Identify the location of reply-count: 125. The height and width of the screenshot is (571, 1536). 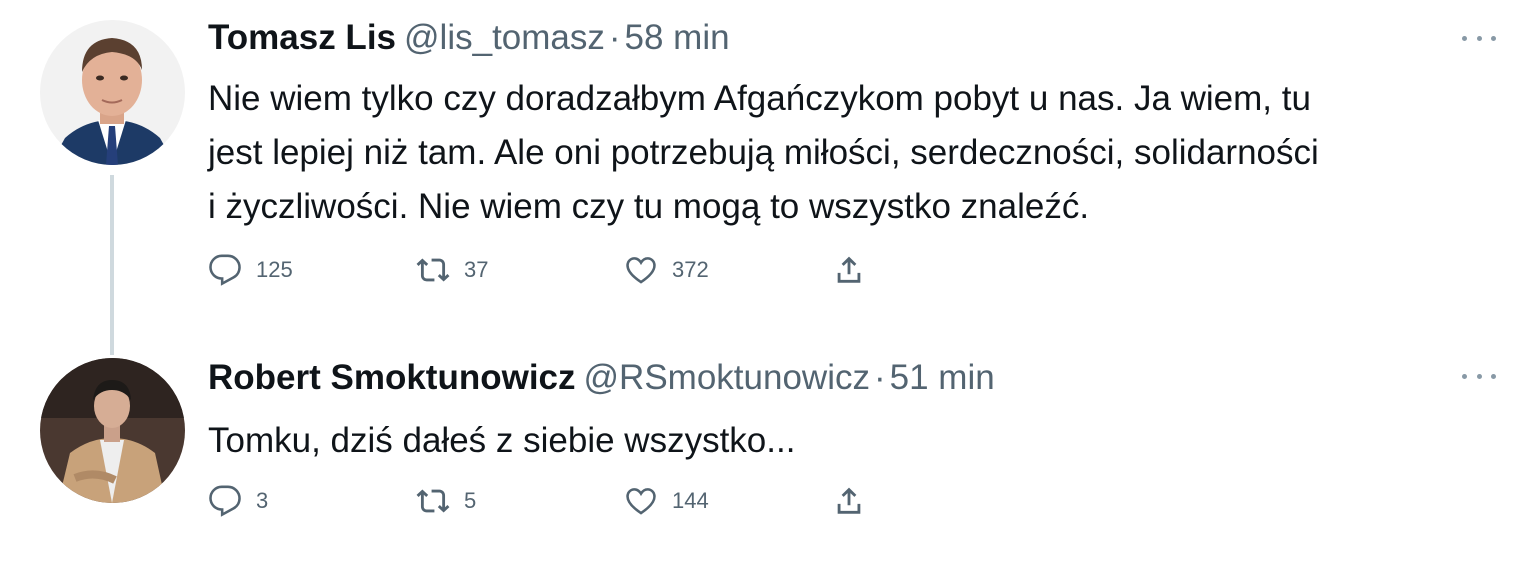
(274, 269).